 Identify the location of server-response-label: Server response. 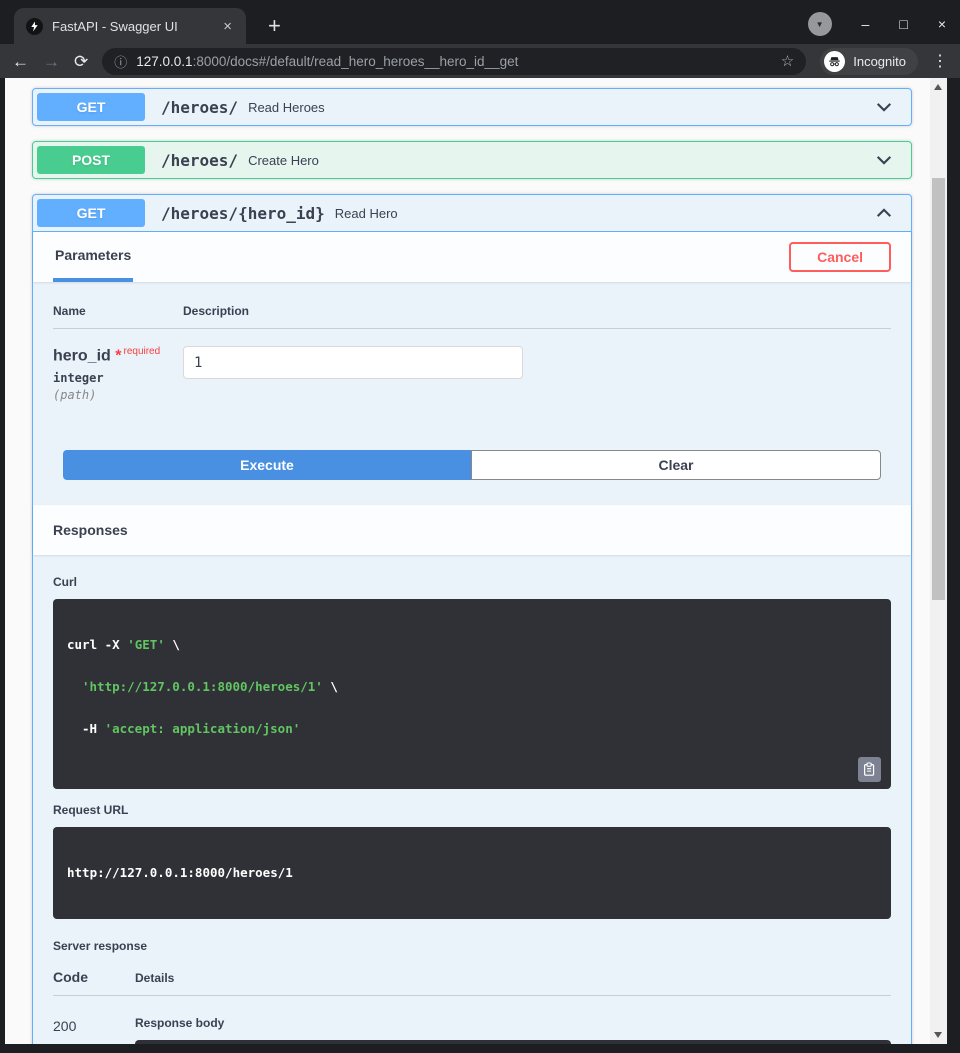
(100, 946).